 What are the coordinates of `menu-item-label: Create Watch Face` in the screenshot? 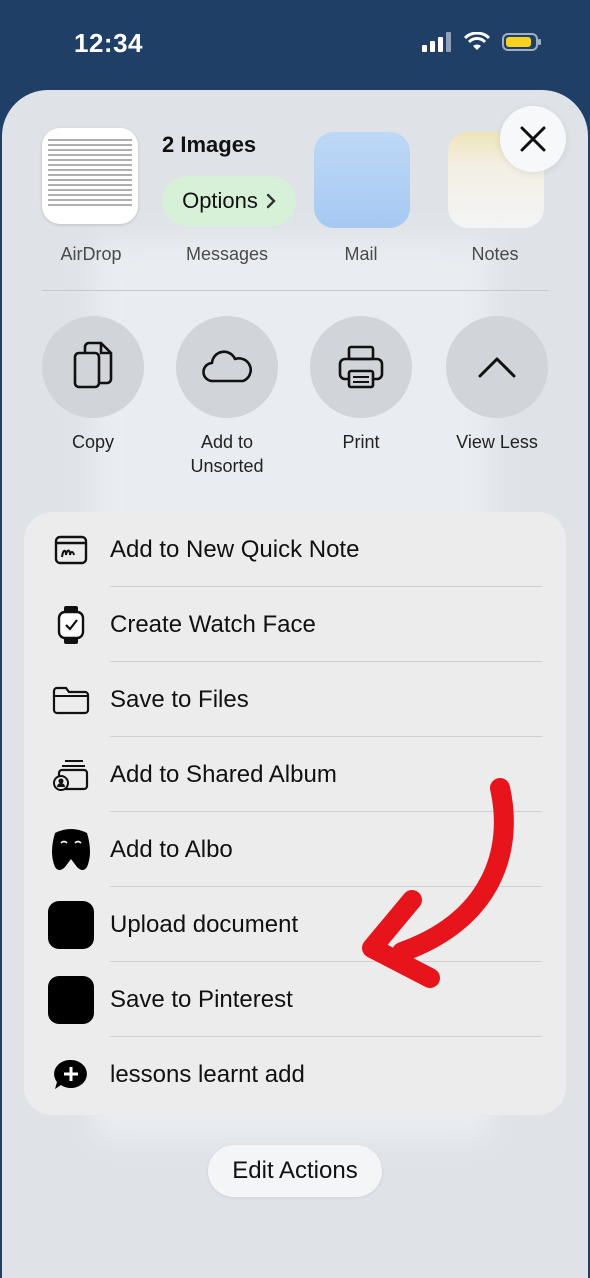 It's located at (213, 624).